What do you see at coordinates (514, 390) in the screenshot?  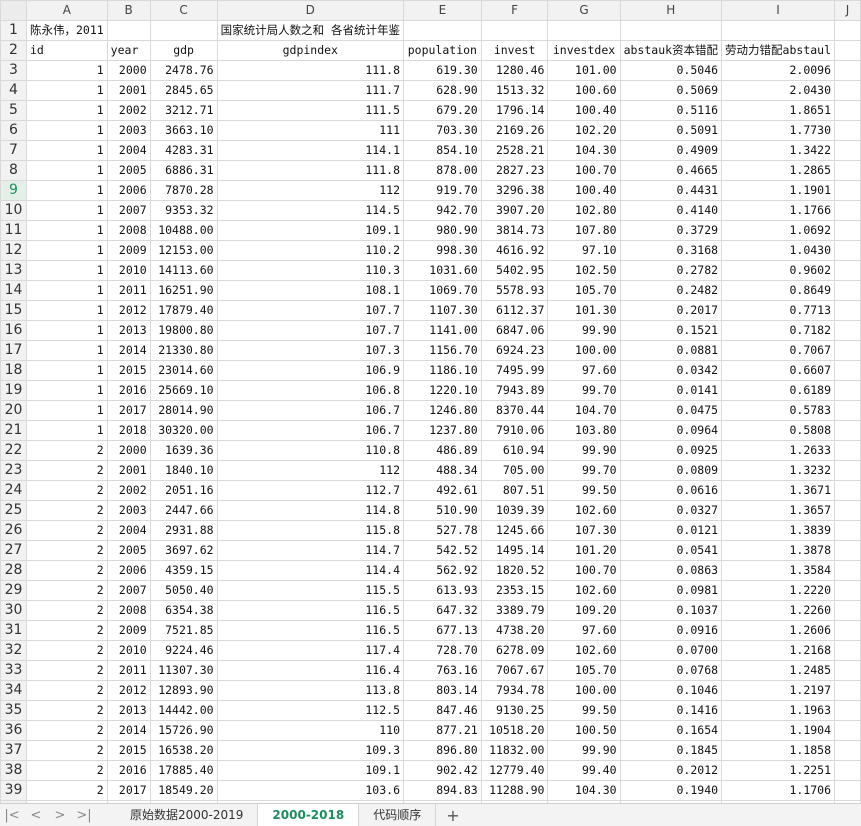 I see `table-cell-invest: 7943.89` at bounding box center [514, 390].